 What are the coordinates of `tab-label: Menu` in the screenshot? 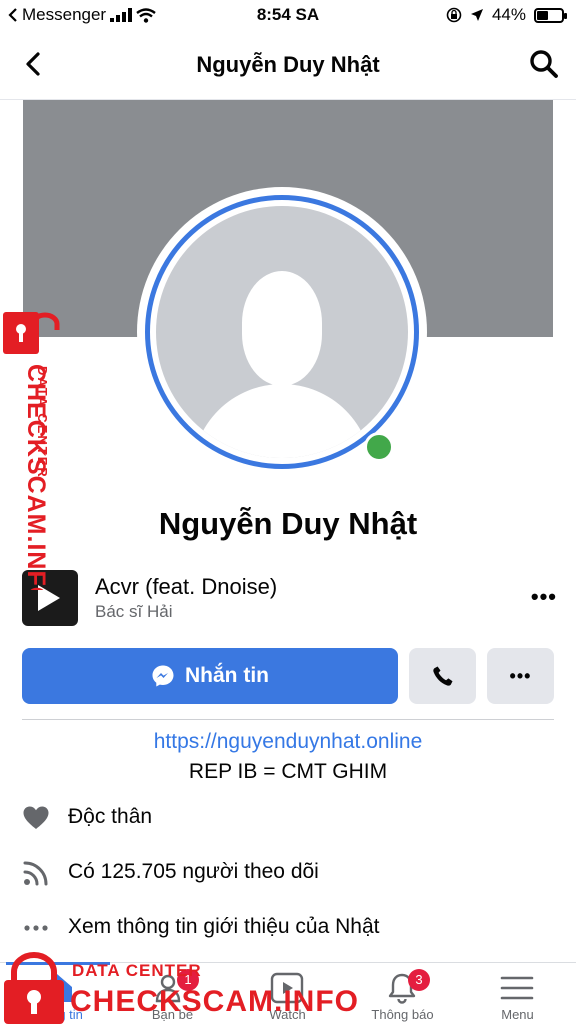 It's located at (517, 1014).